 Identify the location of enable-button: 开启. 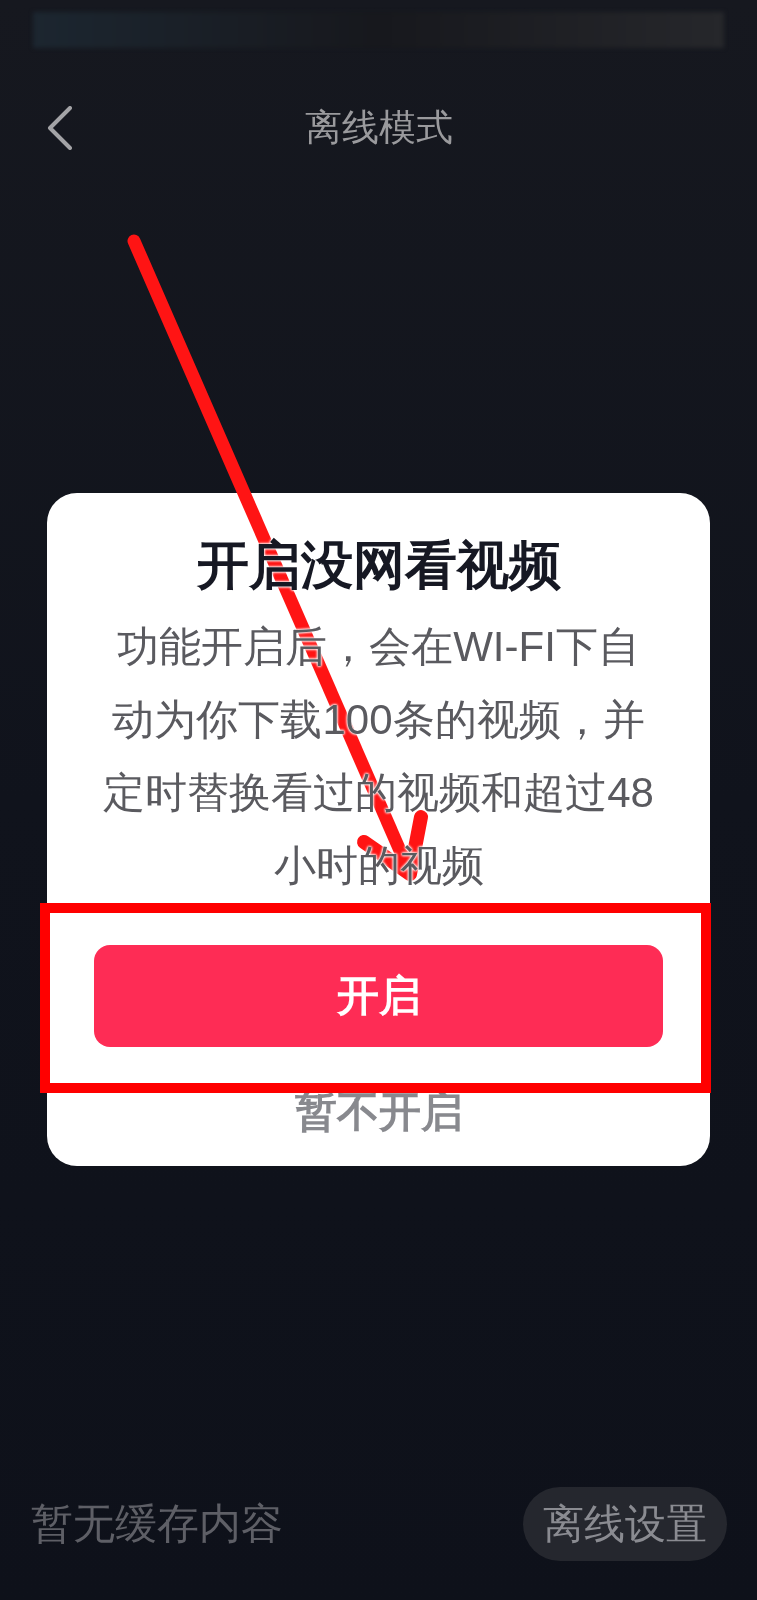
(378, 996).